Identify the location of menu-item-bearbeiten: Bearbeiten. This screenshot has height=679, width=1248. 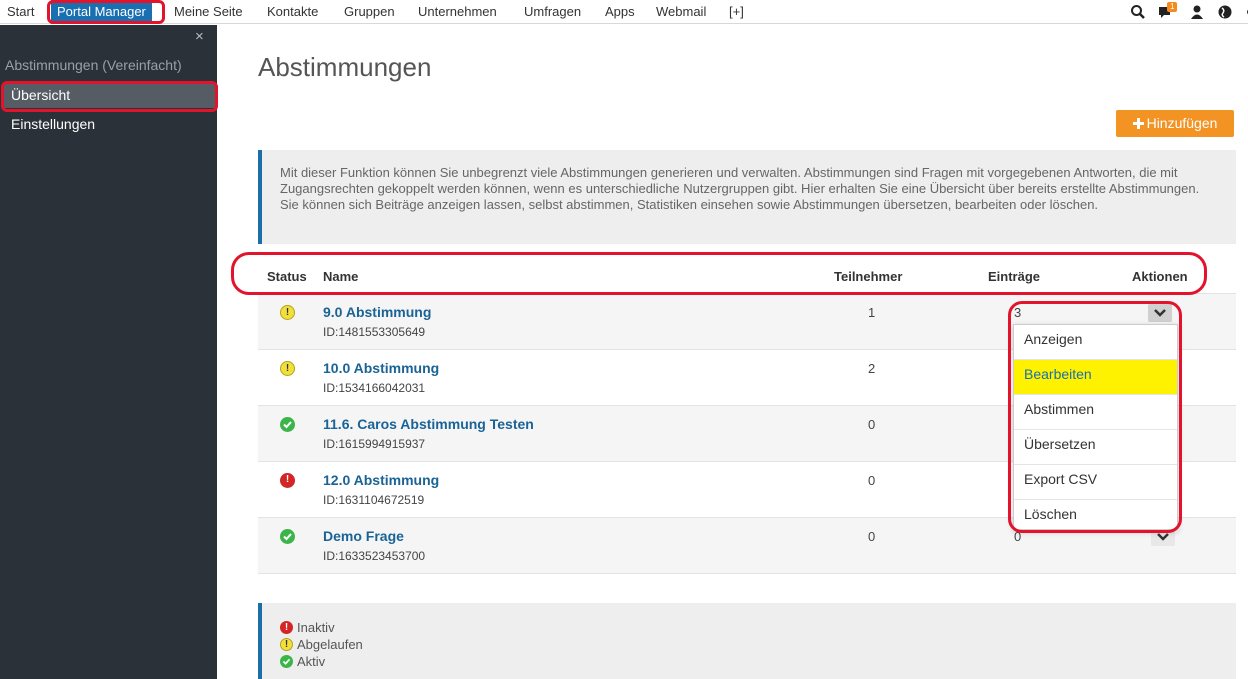
(1095, 377).